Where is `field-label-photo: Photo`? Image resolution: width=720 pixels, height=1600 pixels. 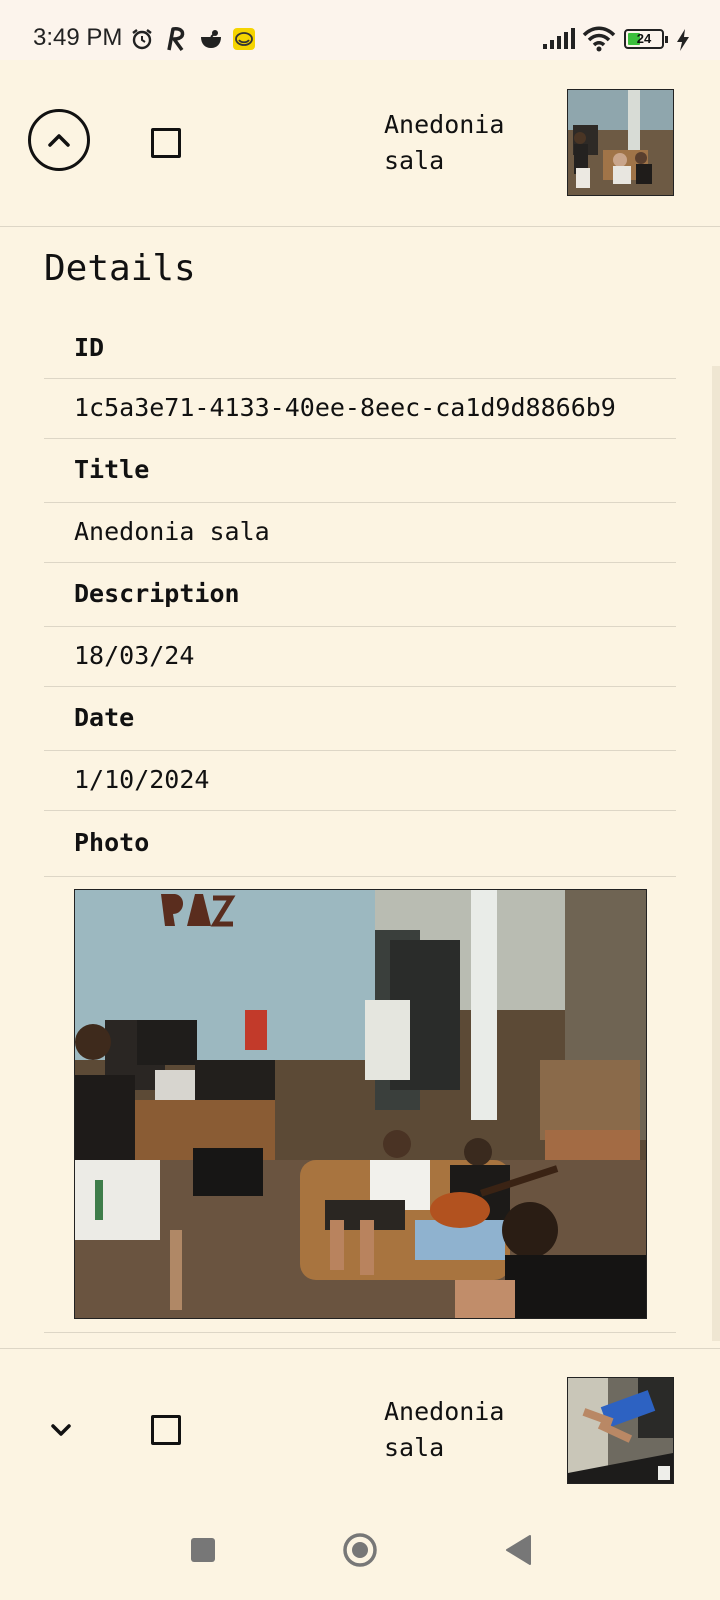 field-label-photo: Photo is located at coordinates (360, 844).